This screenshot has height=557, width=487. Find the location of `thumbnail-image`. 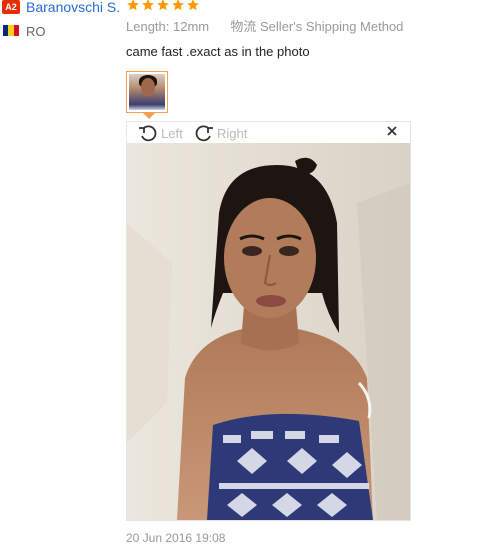

thumbnail-image is located at coordinates (147, 92).